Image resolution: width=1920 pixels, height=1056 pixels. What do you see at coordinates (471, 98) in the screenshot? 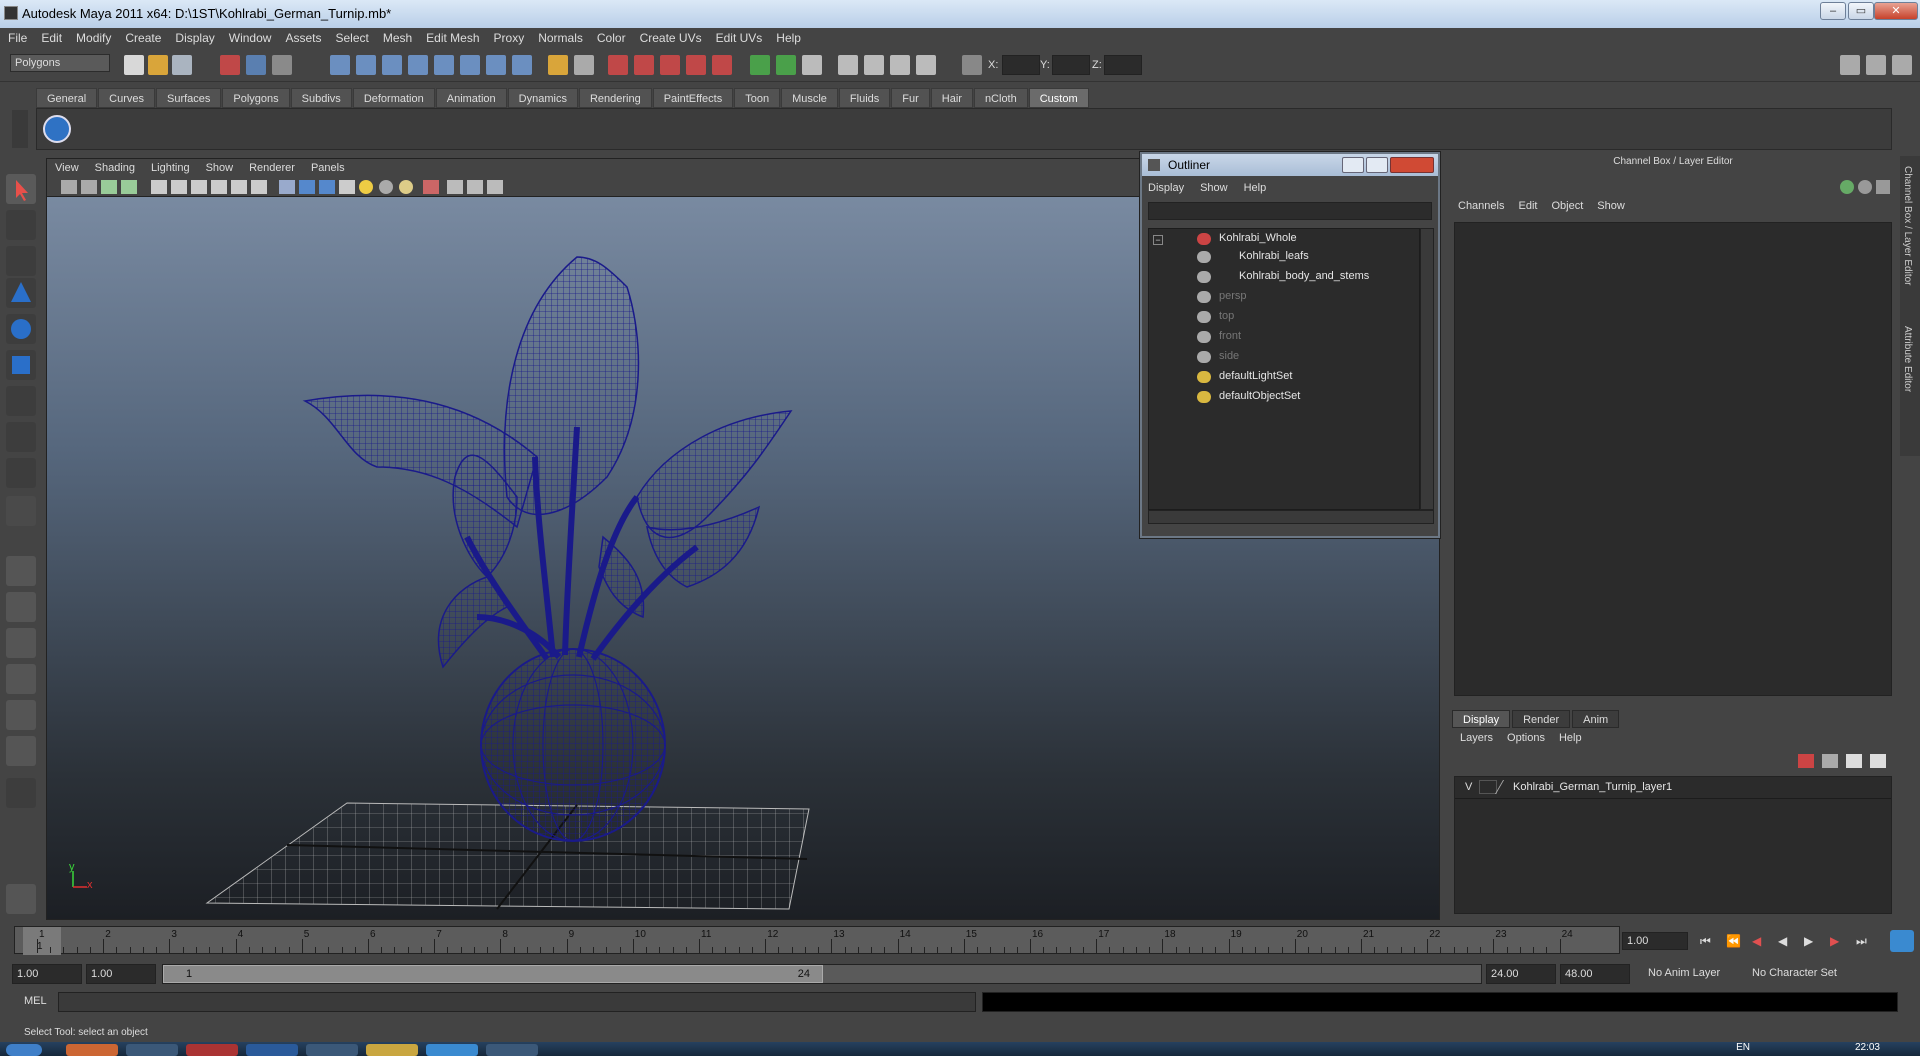
I see `tab-animation: Animation` at bounding box center [471, 98].